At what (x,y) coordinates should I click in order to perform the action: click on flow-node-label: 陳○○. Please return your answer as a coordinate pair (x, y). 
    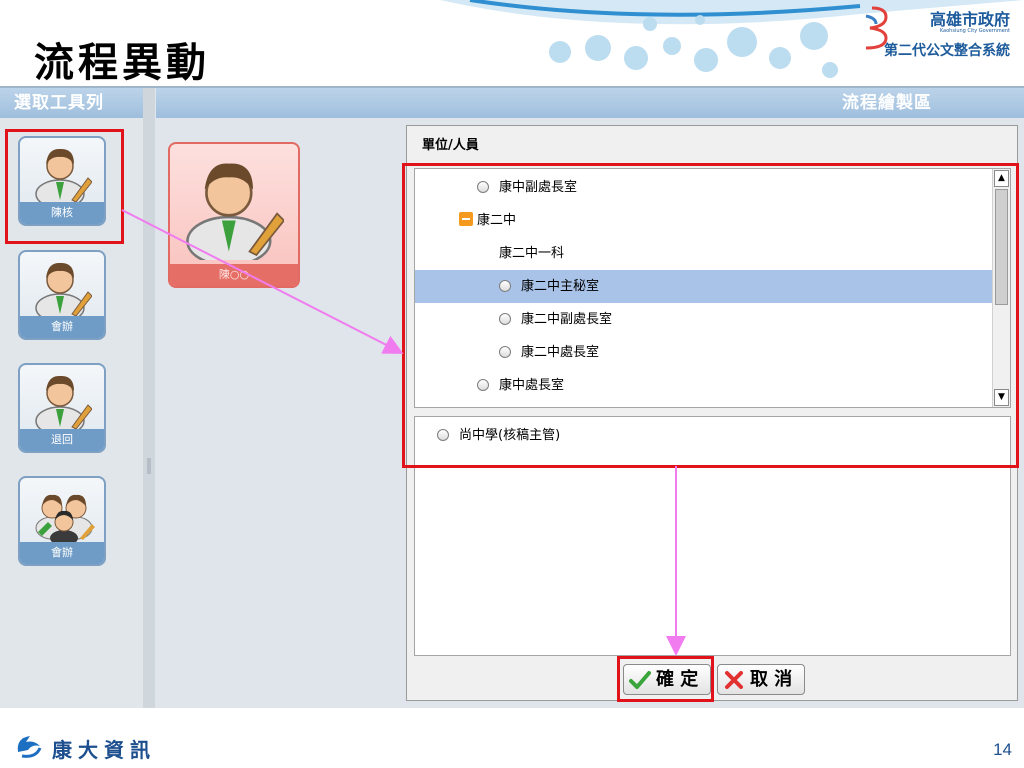
    Looking at the image, I should click on (234, 275).